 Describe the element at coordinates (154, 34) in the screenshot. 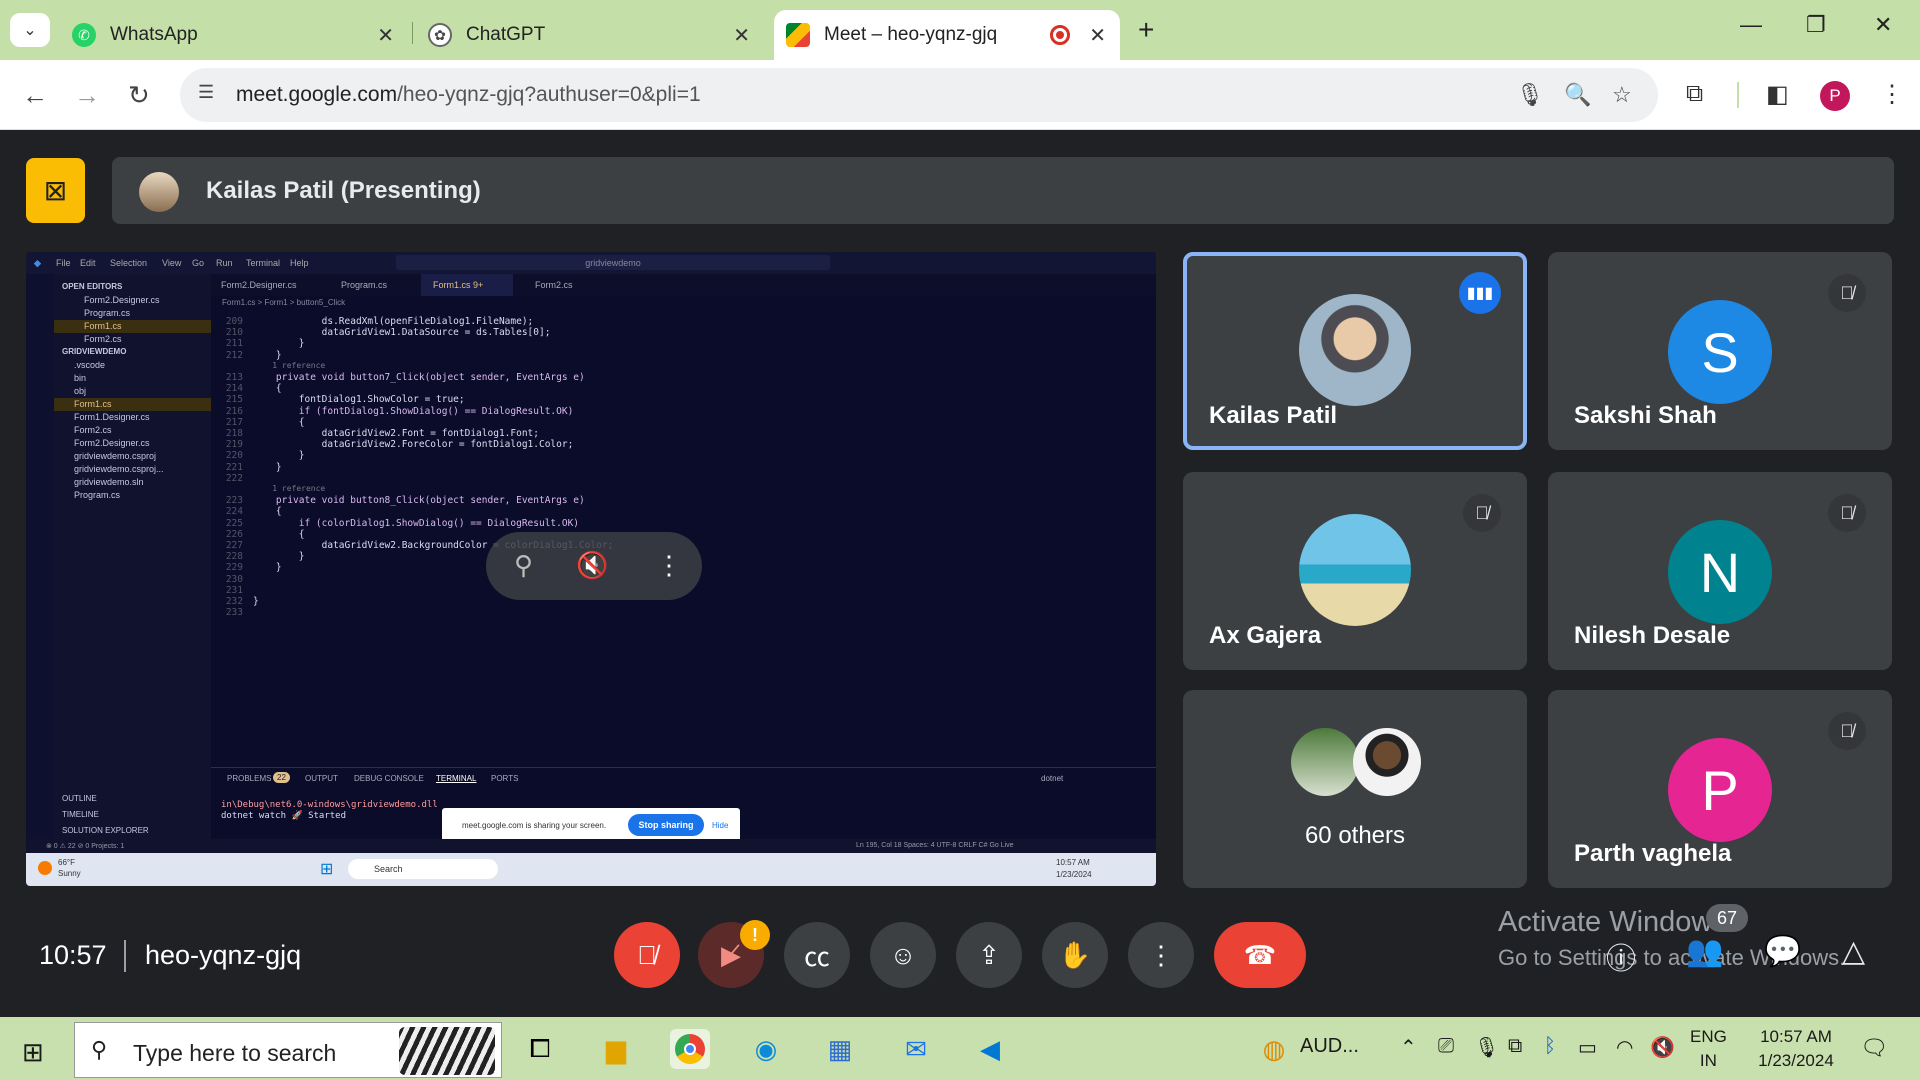

I see `tab-title: WhatsApp` at that location.